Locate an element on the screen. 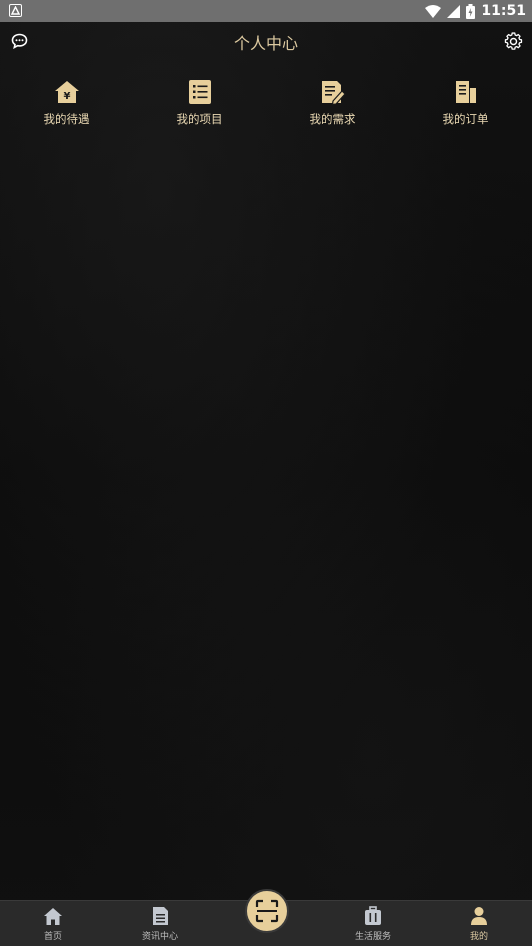  quick-menu: ¥ 我的待遇 我的项目 我的需求 我的订单 is located at coordinates (266, 106).